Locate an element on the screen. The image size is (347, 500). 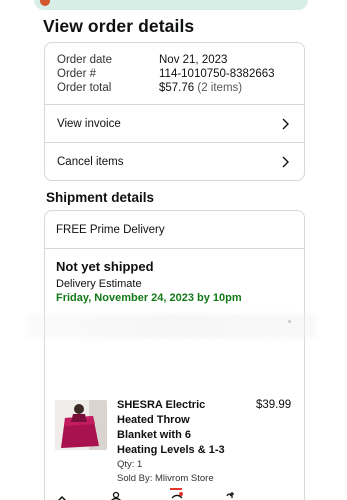
shipment-status-title: Not yet shipped is located at coordinates (105, 266).